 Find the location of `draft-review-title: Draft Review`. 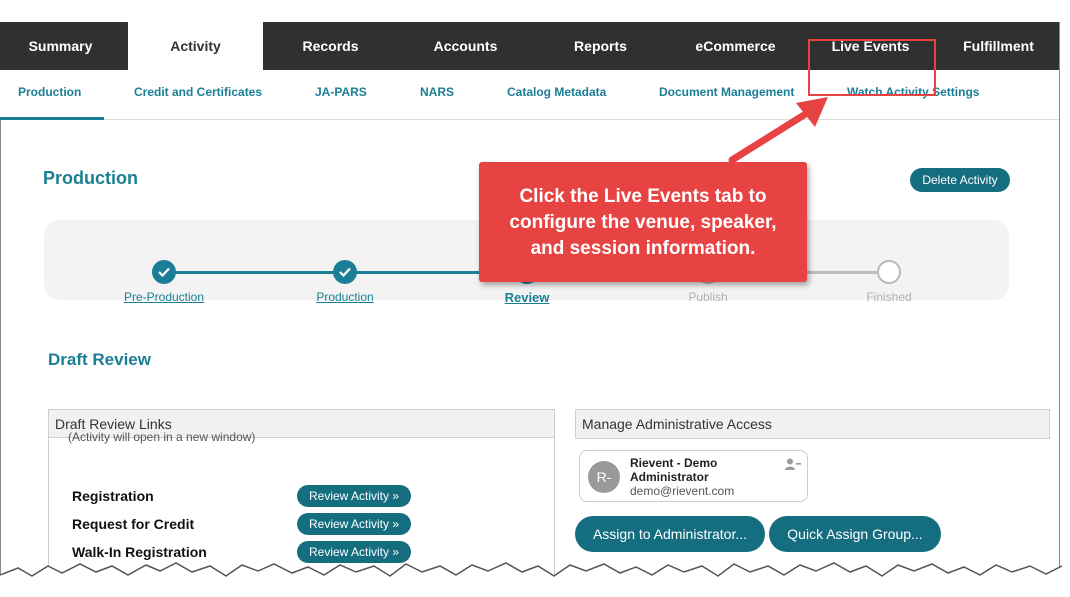

draft-review-title: Draft Review is located at coordinates (99, 359).